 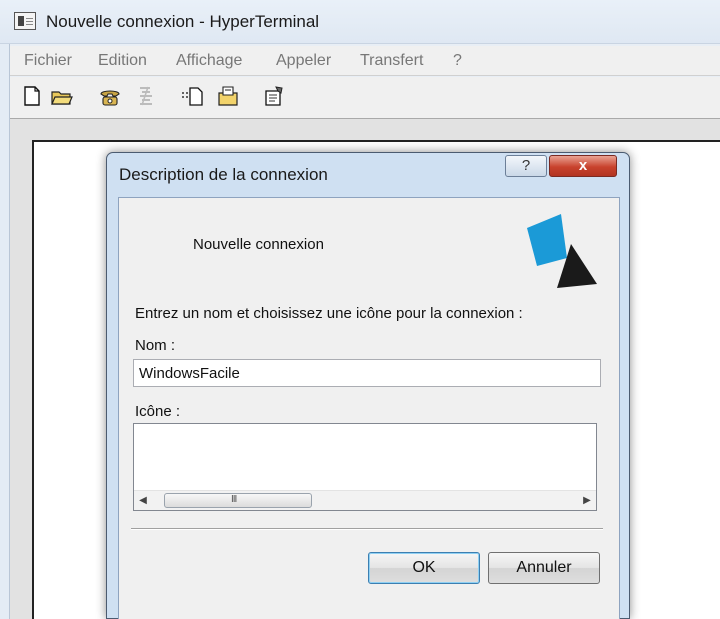 What do you see at coordinates (25, 21) in the screenshot?
I see `hyperterminal-app-icon` at bounding box center [25, 21].